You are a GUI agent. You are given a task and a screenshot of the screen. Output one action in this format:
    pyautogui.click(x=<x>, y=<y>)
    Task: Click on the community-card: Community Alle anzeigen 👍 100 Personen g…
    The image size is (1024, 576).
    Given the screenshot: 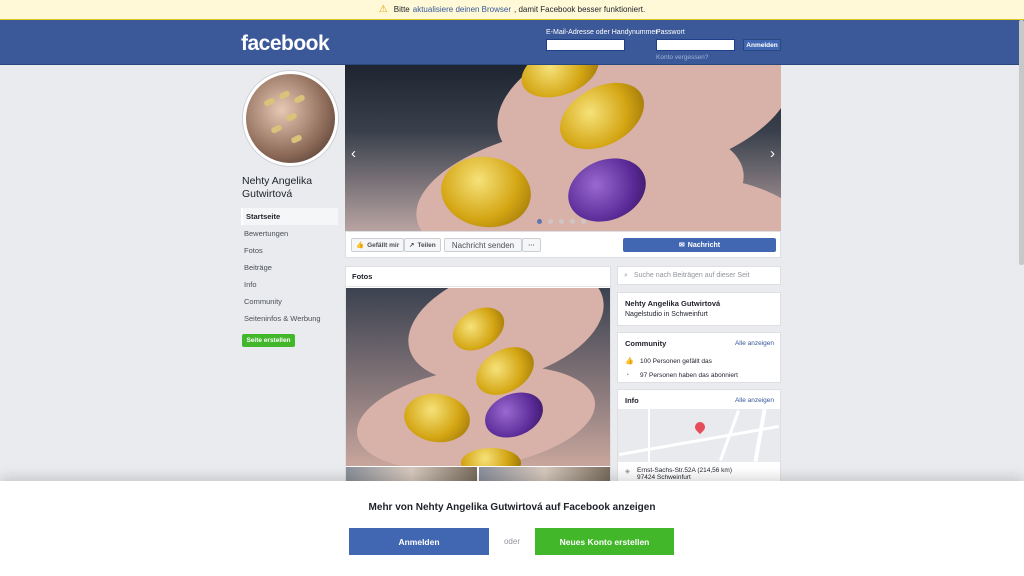 What is the action you would take?
    pyautogui.click(x=699, y=357)
    